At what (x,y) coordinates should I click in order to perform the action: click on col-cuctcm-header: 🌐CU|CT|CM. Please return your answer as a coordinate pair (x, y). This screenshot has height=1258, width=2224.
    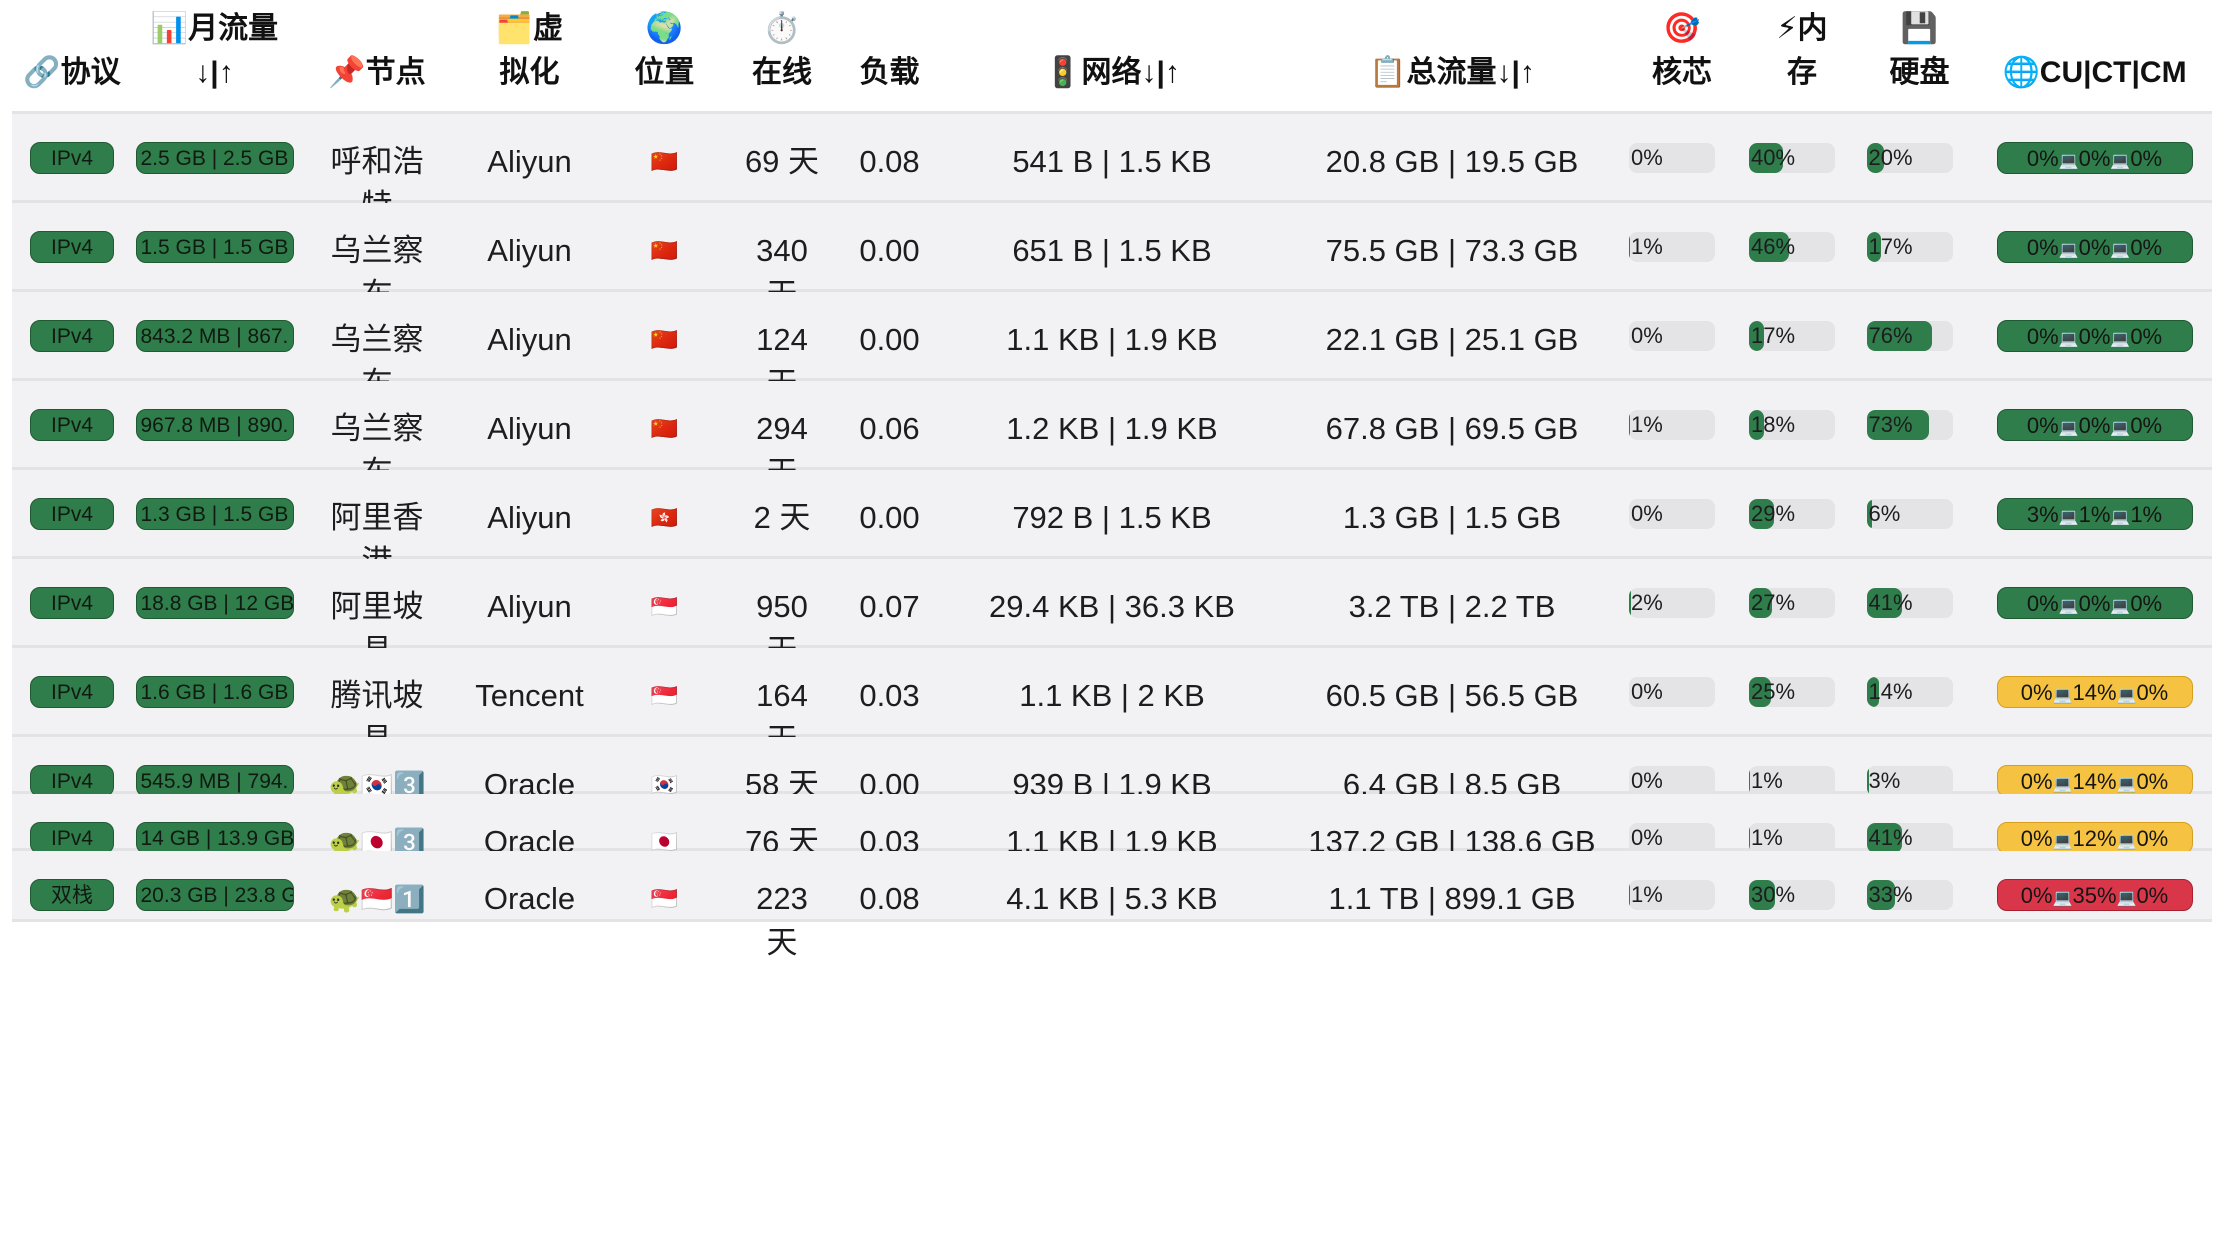
    Looking at the image, I should click on (2094, 55).